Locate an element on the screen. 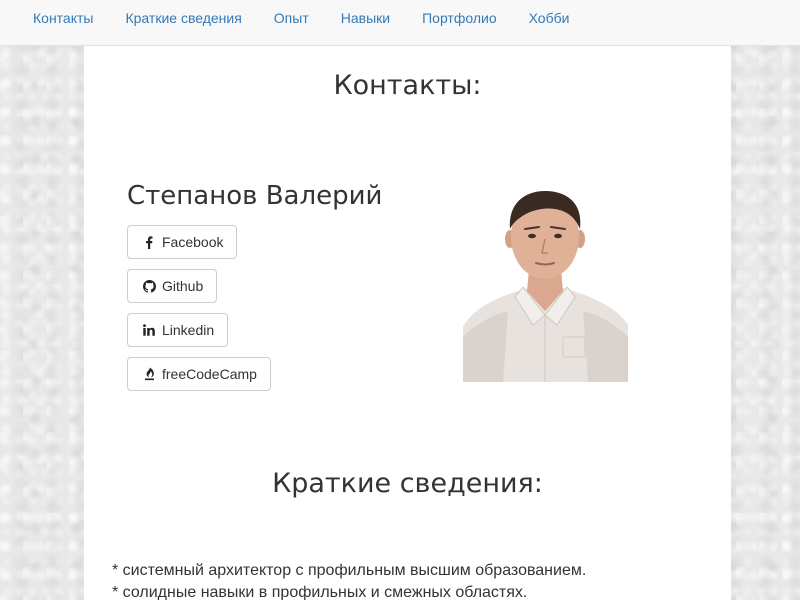  free-code-camp-button: freeCodeCamp is located at coordinates (199, 374).